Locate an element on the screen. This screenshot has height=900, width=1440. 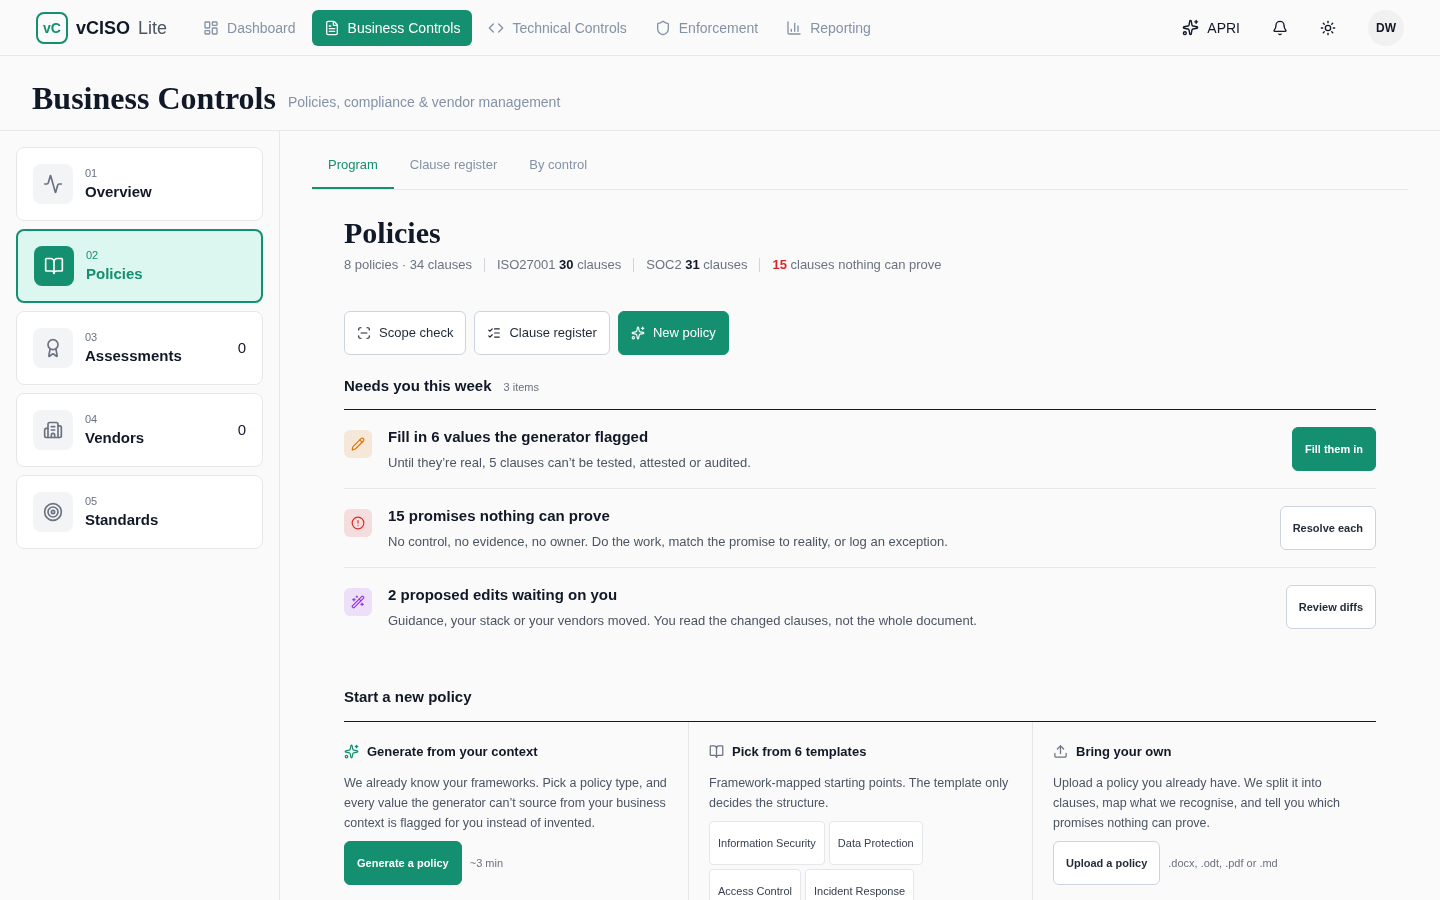
option-note: .docx, .odt, .pdf or .md is located at coordinates (1223, 863).